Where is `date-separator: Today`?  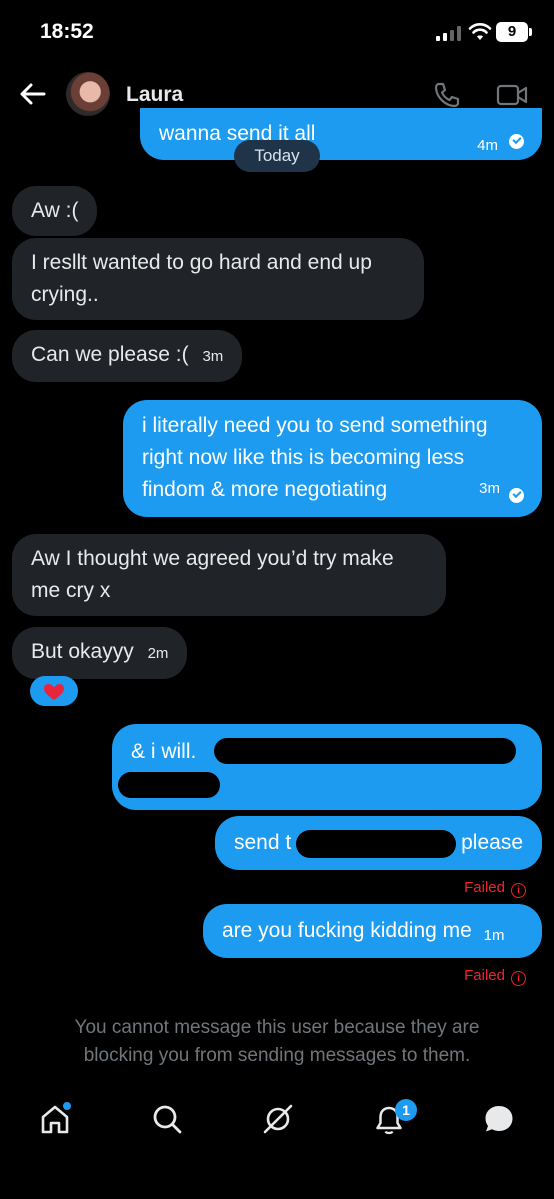
date-separator: Today is located at coordinates (277, 156).